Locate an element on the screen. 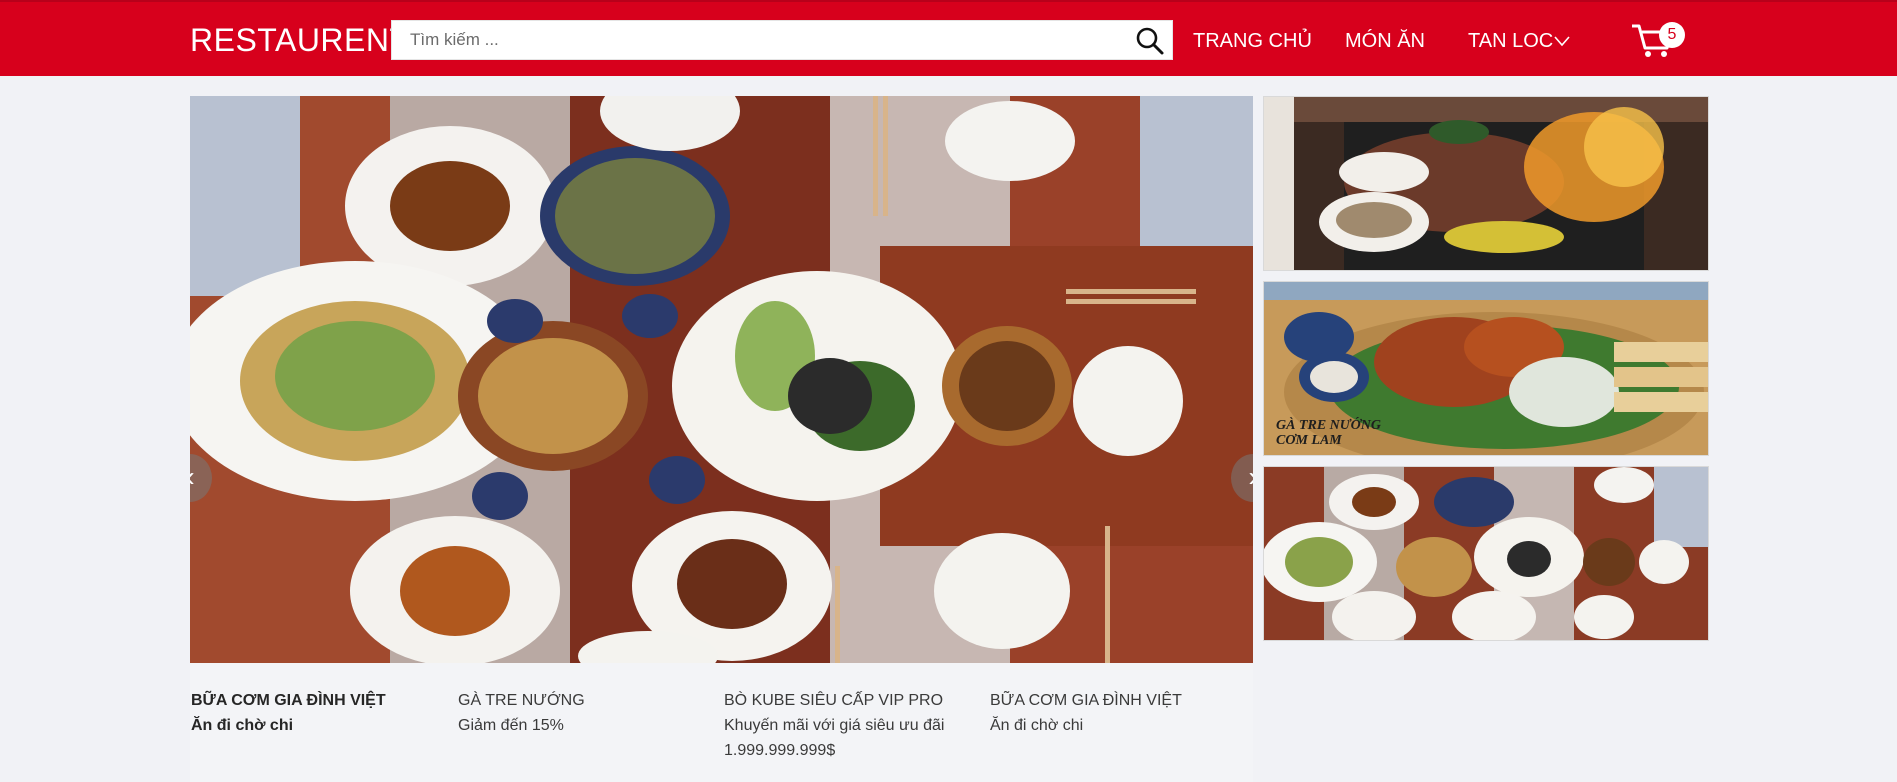 The height and width of the screenshot is (782, 1897). caption-item-2: GÀ TRE NƯỚNG Giảm đến 15% is located at coordinates (578, 713).